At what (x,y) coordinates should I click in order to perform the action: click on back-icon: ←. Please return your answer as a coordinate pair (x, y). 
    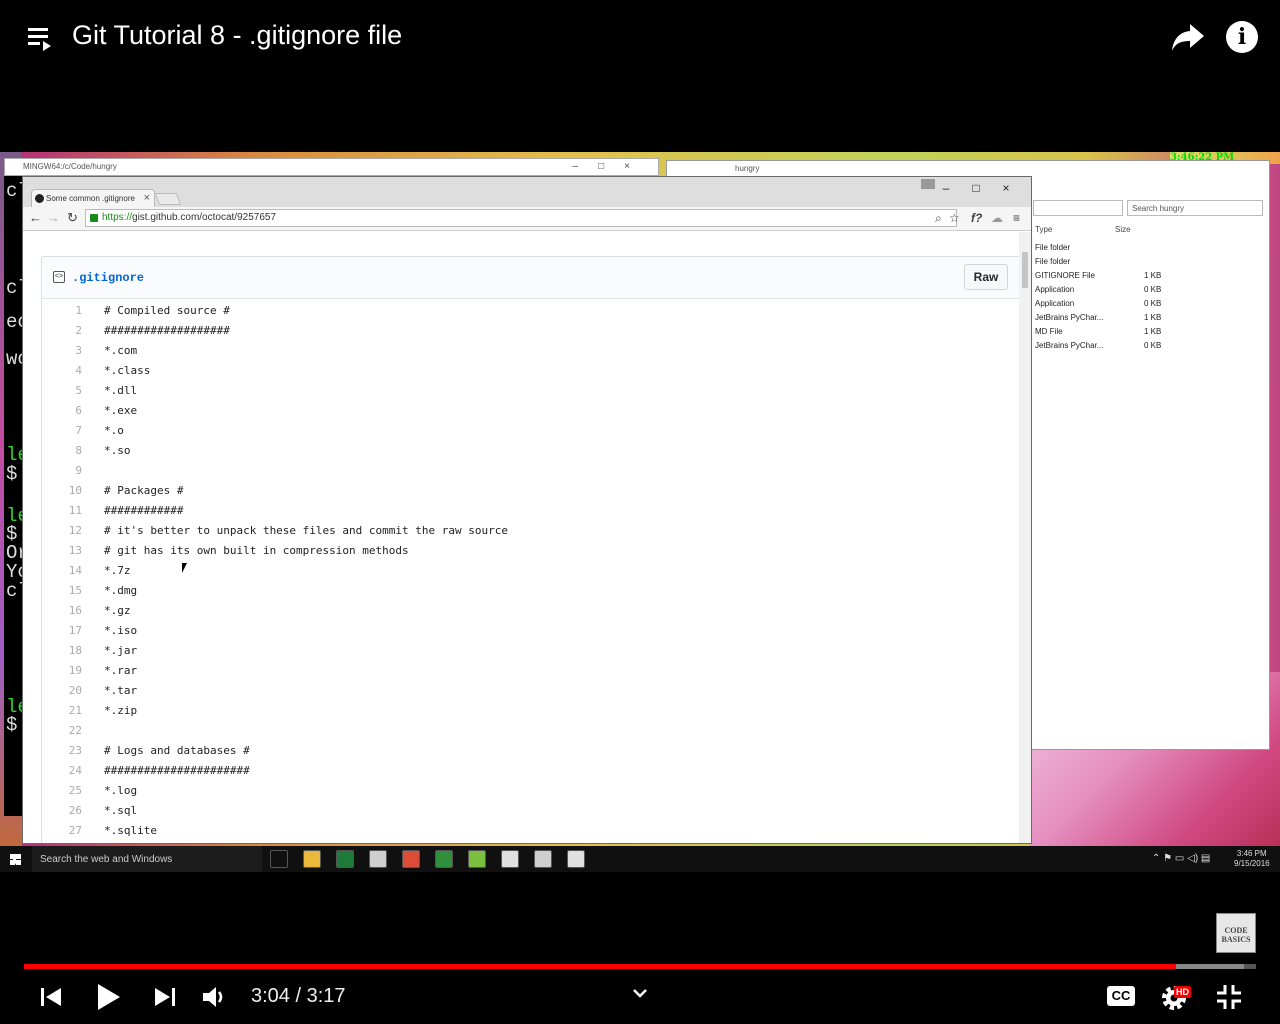
    Looking at the image, I should click on (35, 217).